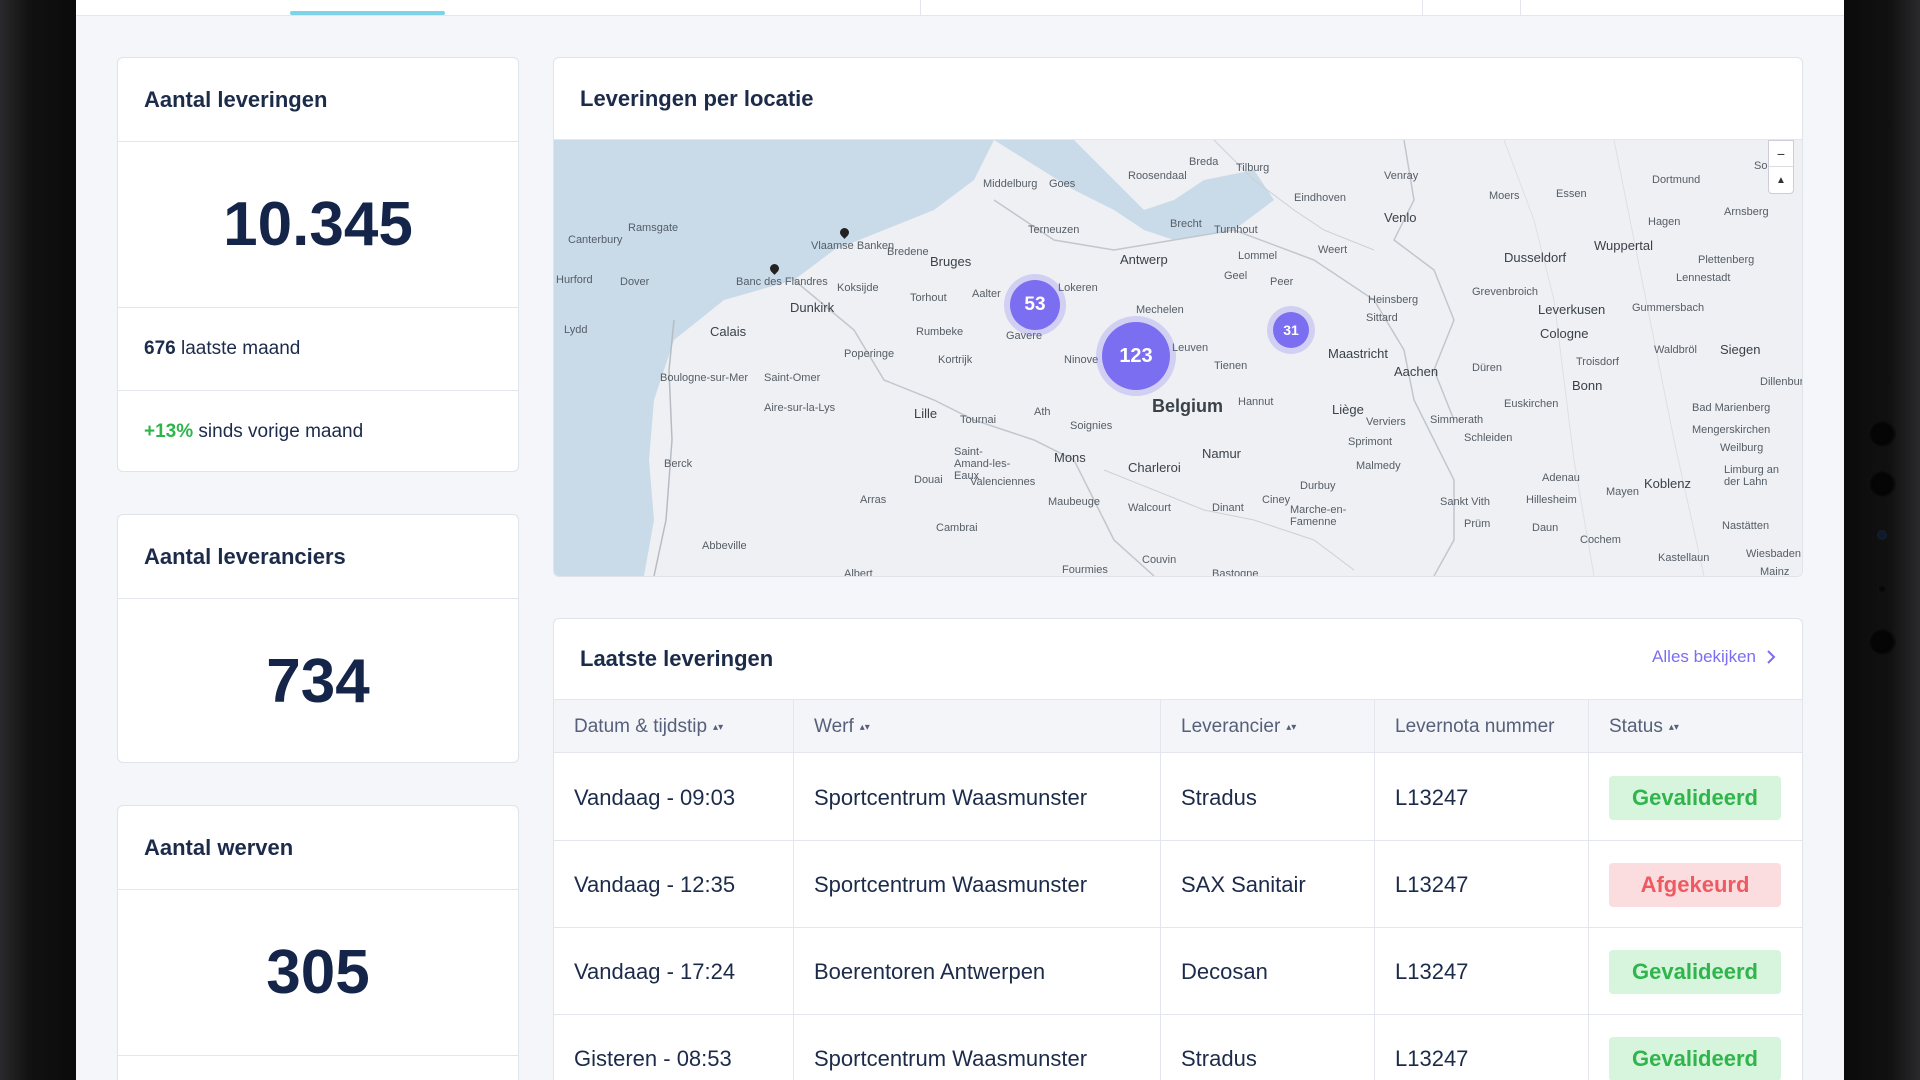 This screenshot has height=1080, width=1920. Describe the element at coordinates (1291, 330) in the screenshot. I see `map-cluster-marker: 31` at that location.